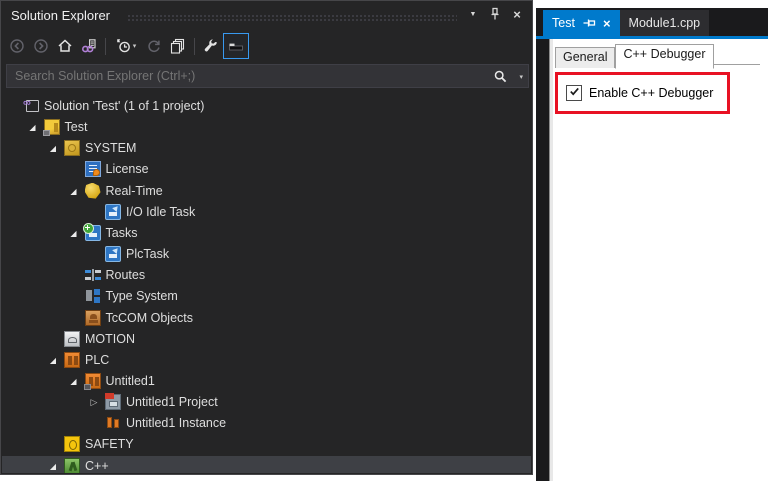  I want to click on refresh-icon, so click(154, 46).